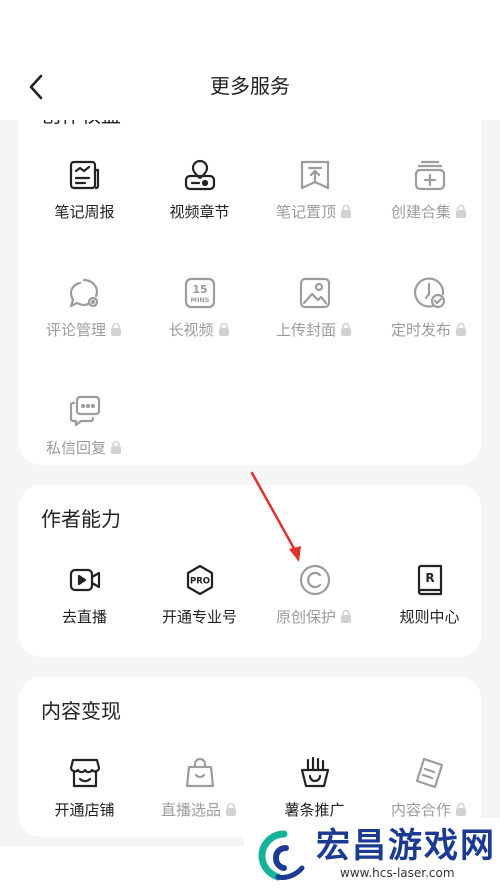  I want to click on long-video-icon: 15 MINS, so click(200, 293).